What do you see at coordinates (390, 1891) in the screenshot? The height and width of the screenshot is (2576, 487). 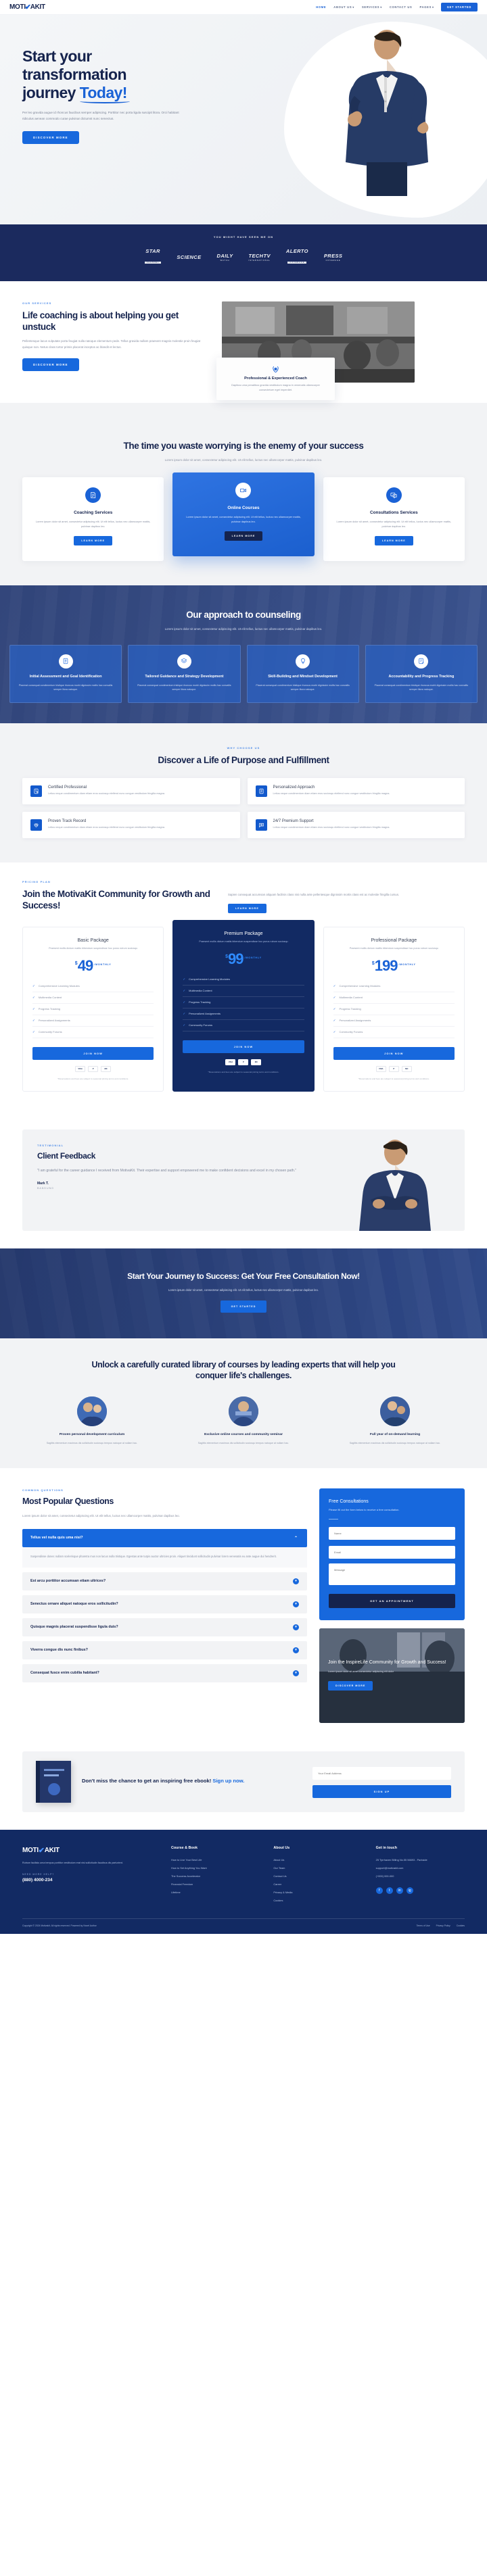 I see `twitter-icon: t` at bounding box center [390, 1891].